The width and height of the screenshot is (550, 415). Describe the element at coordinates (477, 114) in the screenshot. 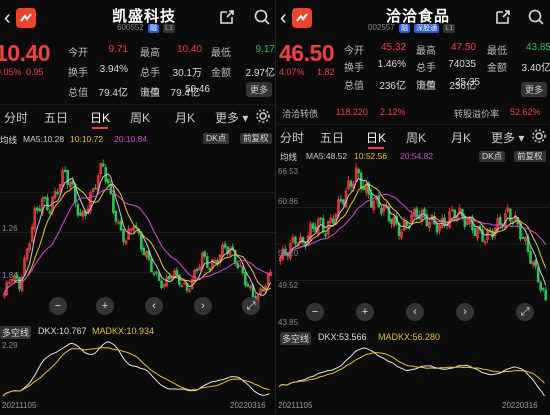

I see `premium-label: 转股溢价率` at that location.